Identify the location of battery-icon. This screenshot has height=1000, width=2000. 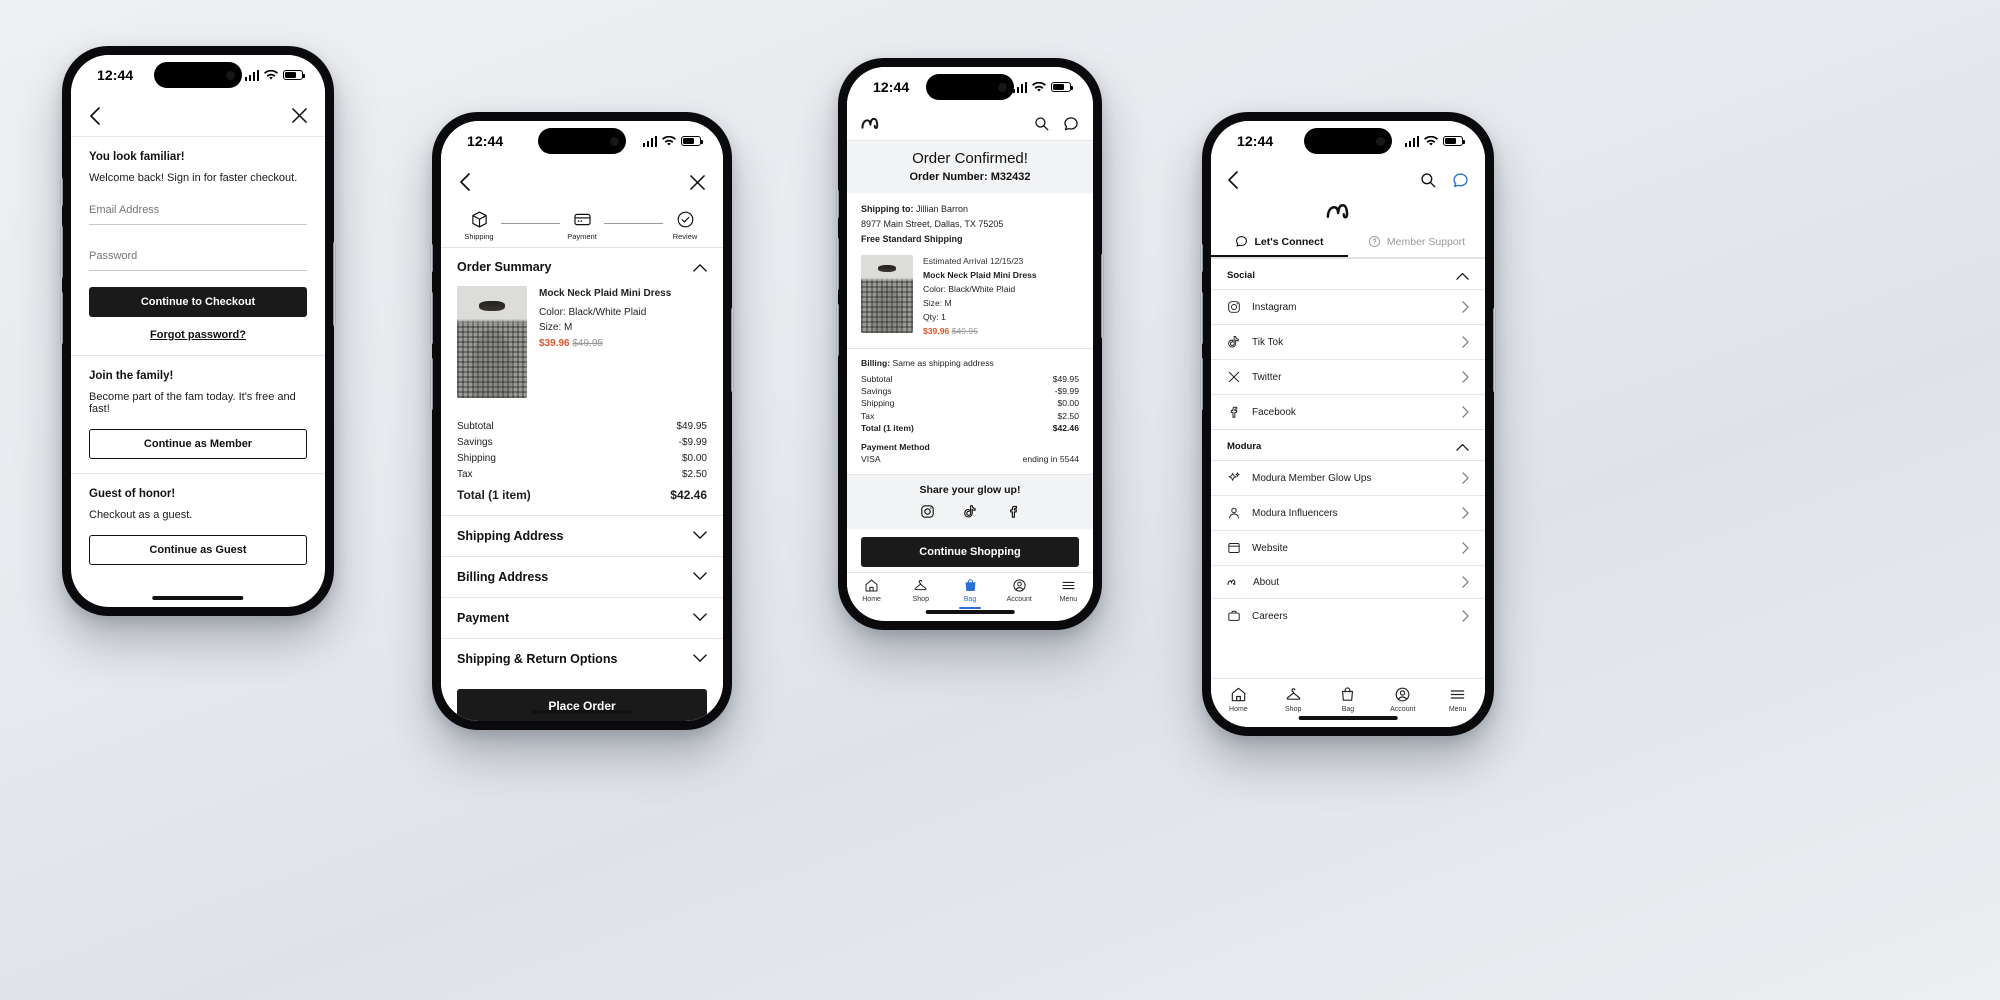
(1062, 87).